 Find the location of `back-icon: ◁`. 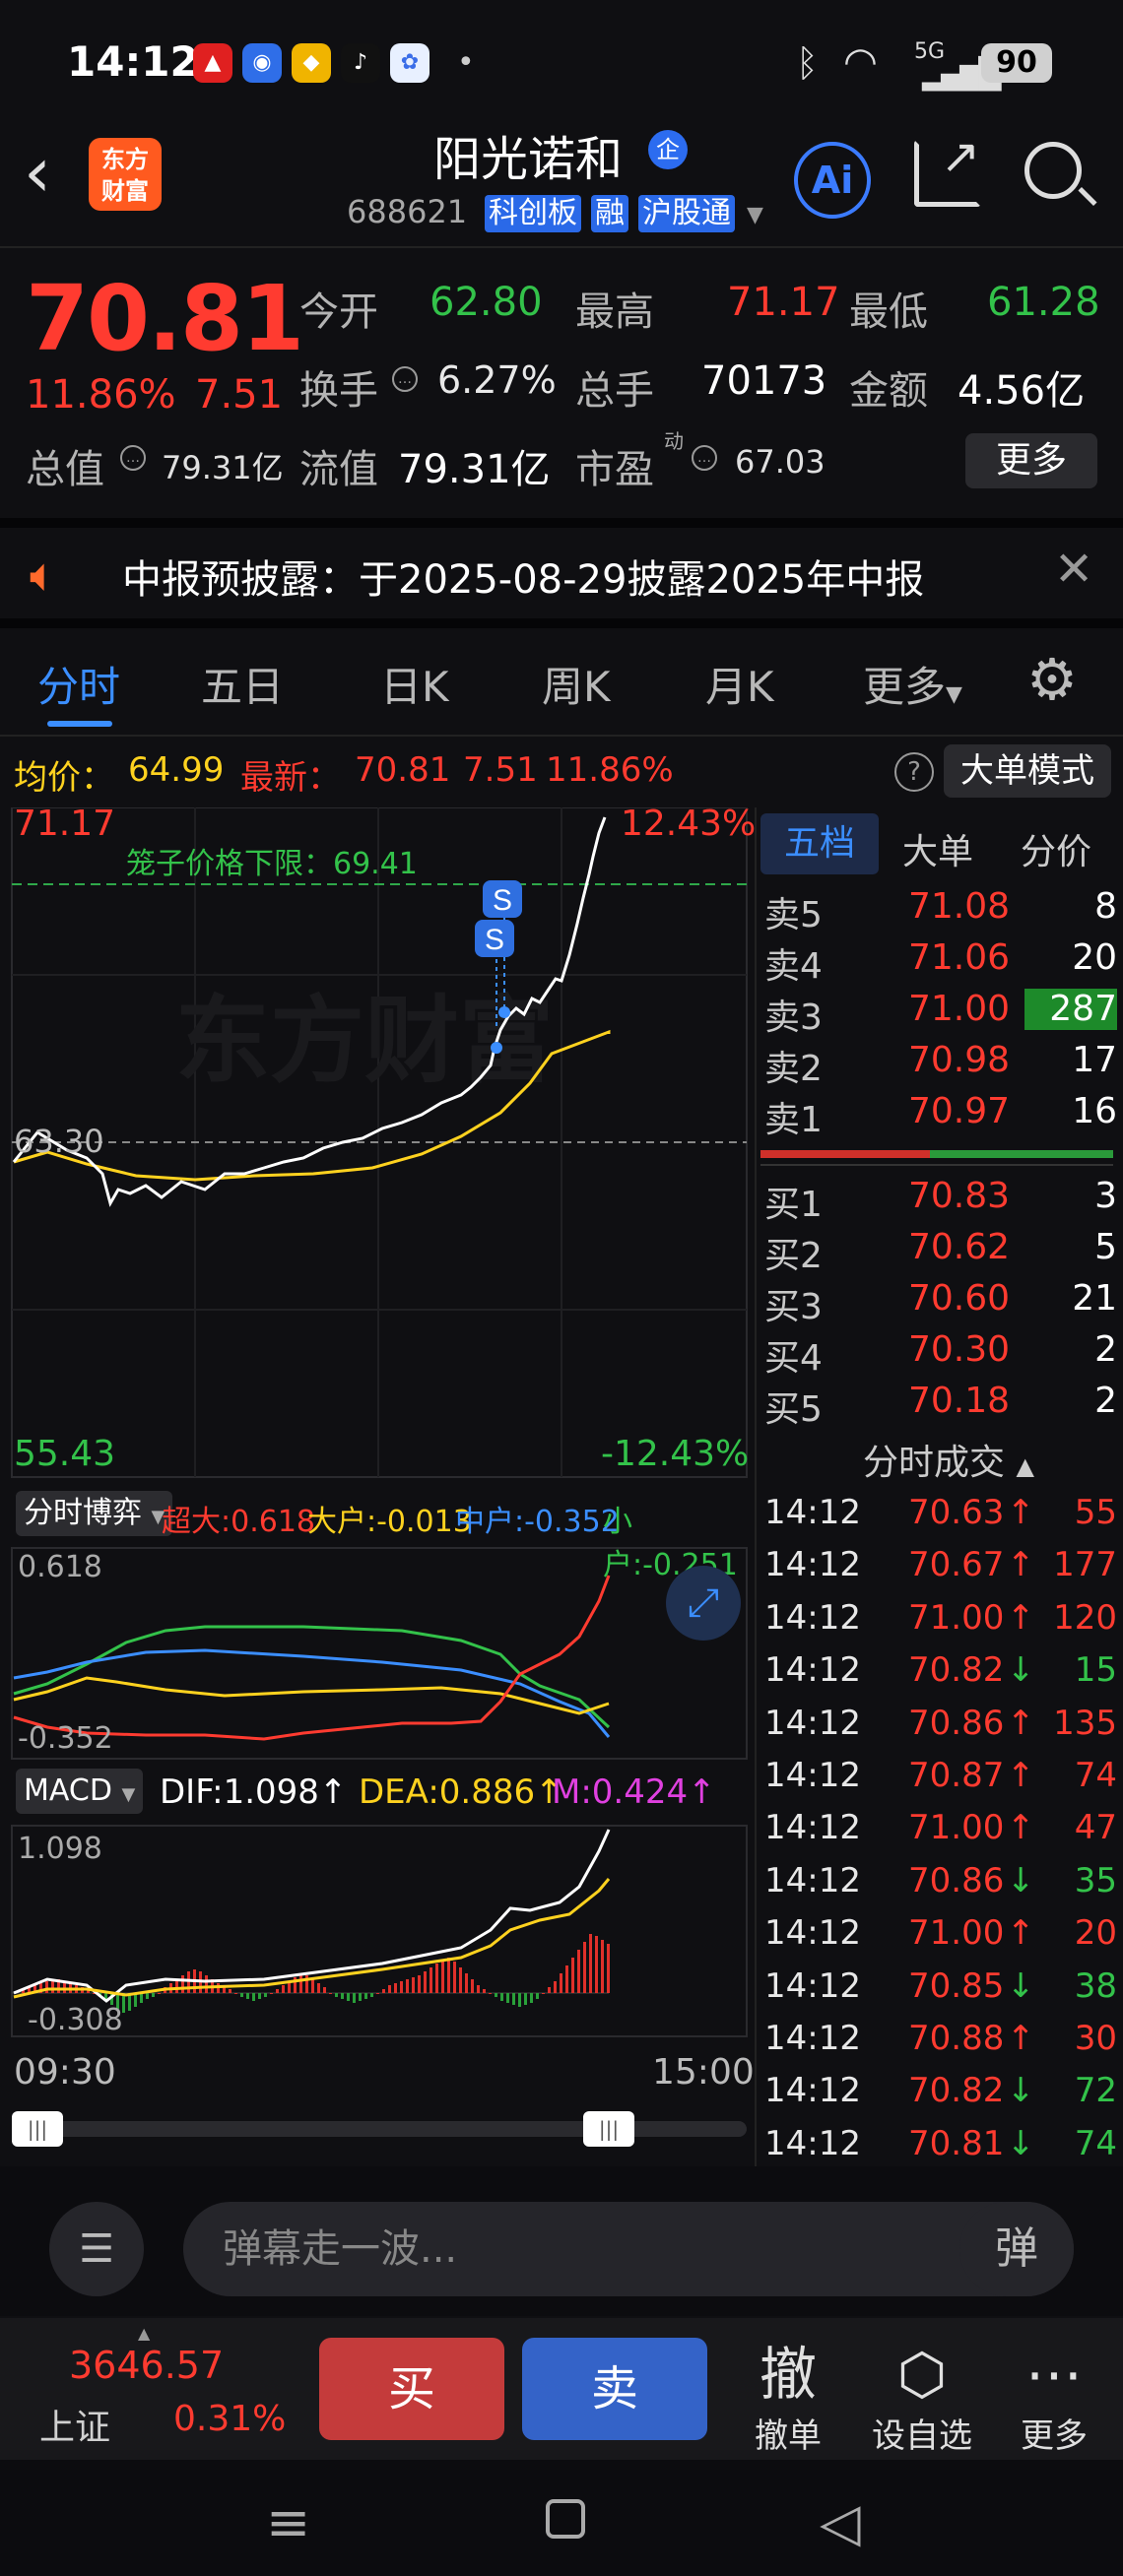

back-icon: ◁ is located at coordinates (840, 2522).